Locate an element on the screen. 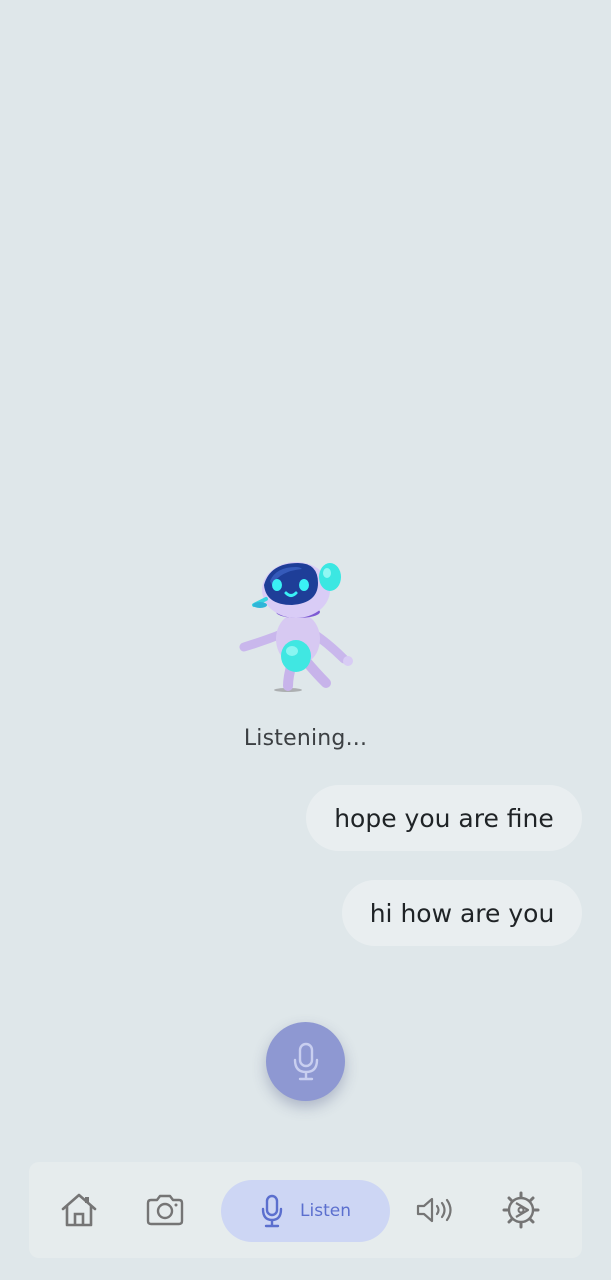  nav-listen: Listen is located at coordinates (305, 1211).